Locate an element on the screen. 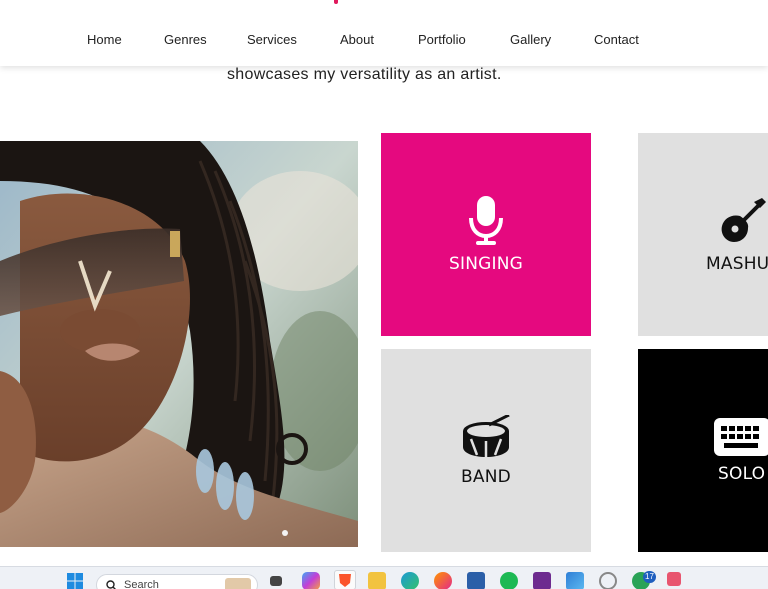 This screenshot has width=768, height=589. card-label-solo: SOLO is located at coordinates (742, 473).